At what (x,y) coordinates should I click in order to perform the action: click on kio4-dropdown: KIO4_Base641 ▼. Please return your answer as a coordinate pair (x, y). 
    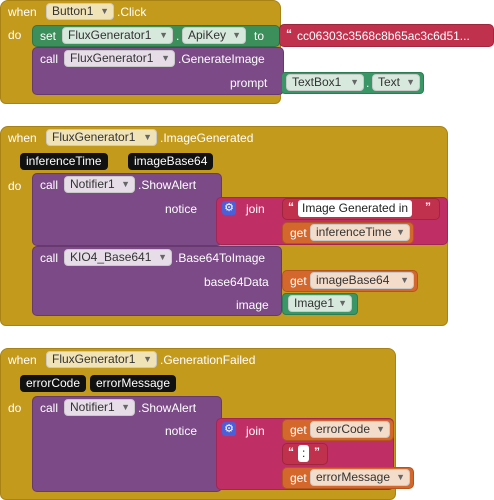
    Looking at the image, I should click on (118, 257).